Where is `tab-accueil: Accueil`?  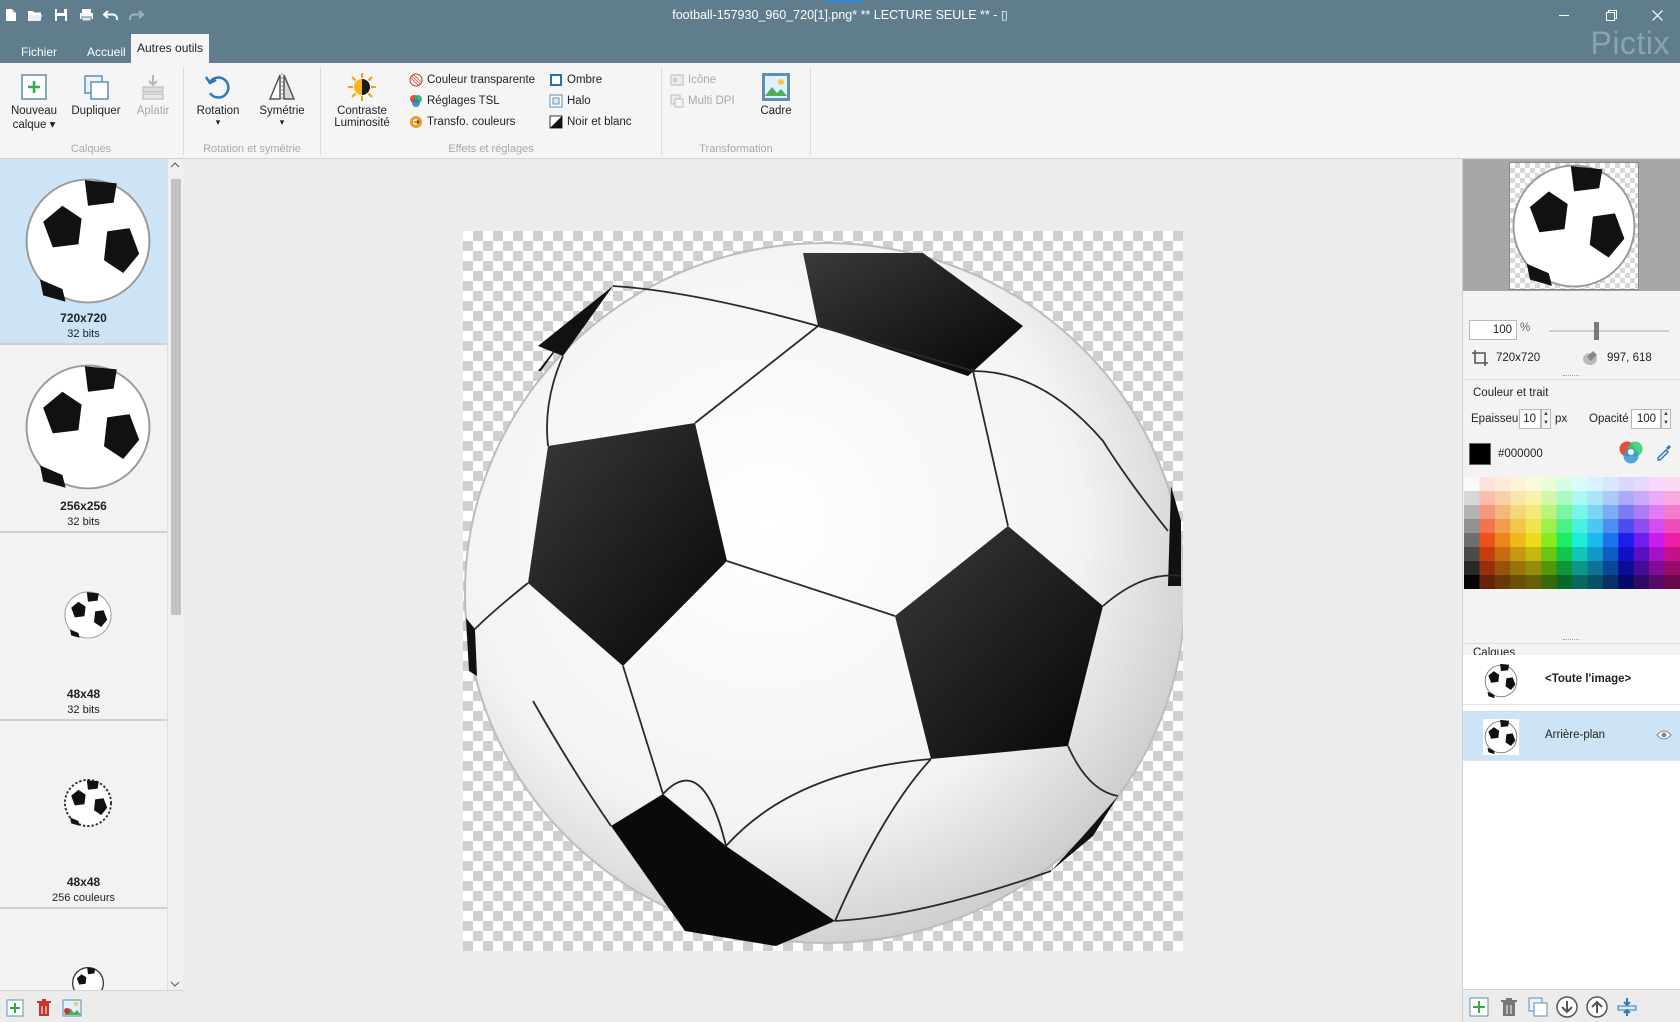 tab-accueil: Accueil is located at coordinates (106, 52).